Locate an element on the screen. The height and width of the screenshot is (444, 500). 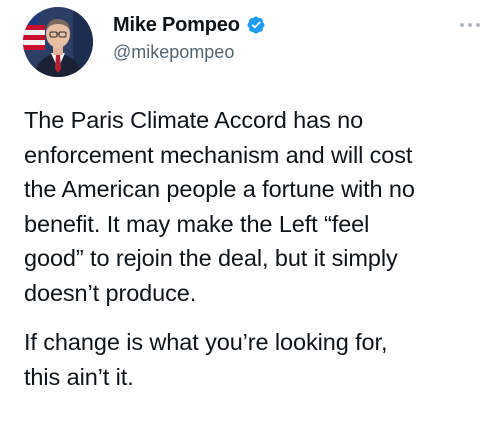
avatar-photo is located at coordinates (58, 42).